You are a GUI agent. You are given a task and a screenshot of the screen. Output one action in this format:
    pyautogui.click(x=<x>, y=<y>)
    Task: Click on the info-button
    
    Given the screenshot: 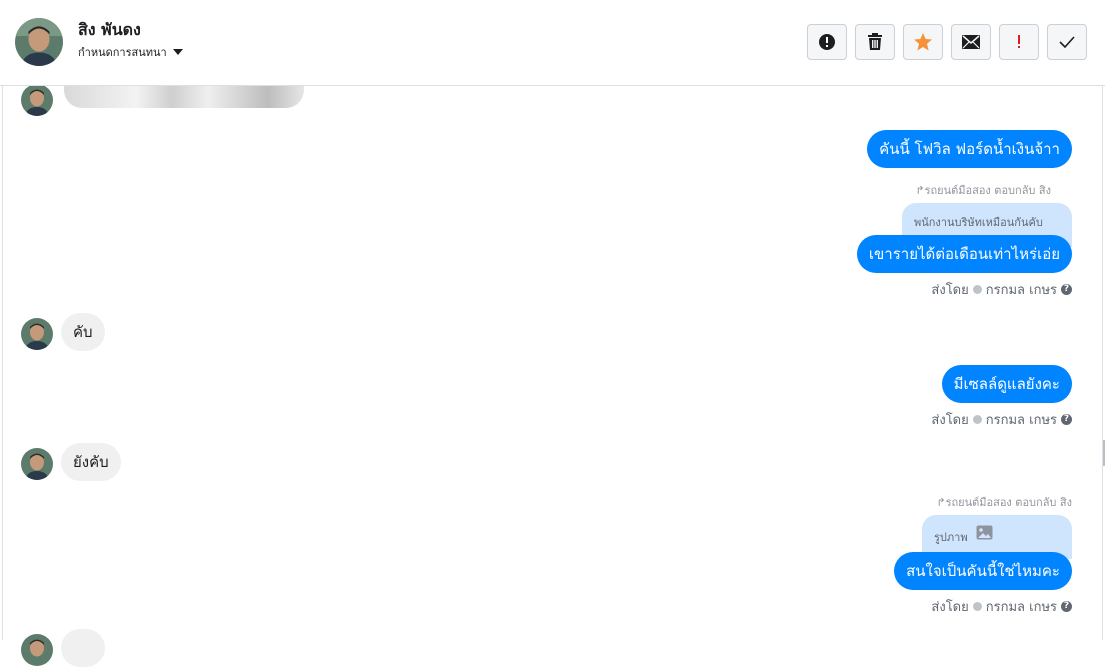 What is the action you would take?
    pyautogui.click(x=827, y=42)
    